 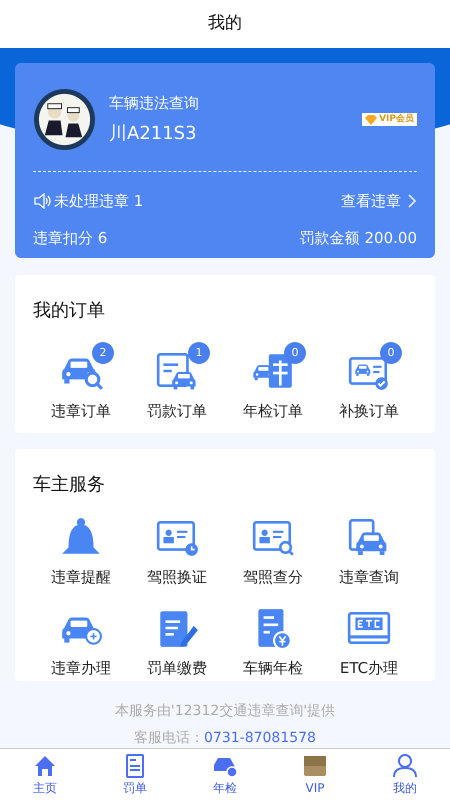 What do you see at coordinates (169, 738) in the screenshot?
I see `phone-label: 客服电话：` at bounding box center [169, 738].